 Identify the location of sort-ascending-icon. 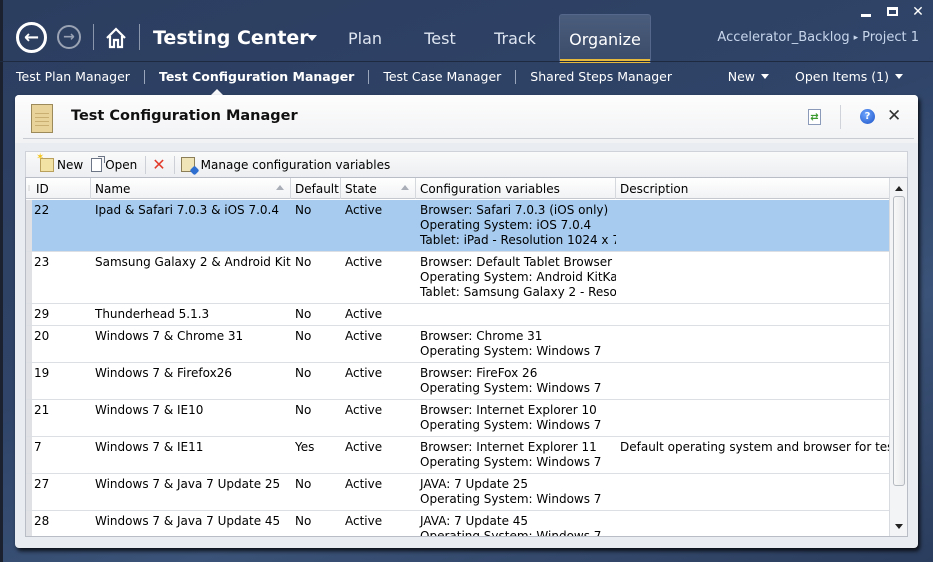
(280, 187).